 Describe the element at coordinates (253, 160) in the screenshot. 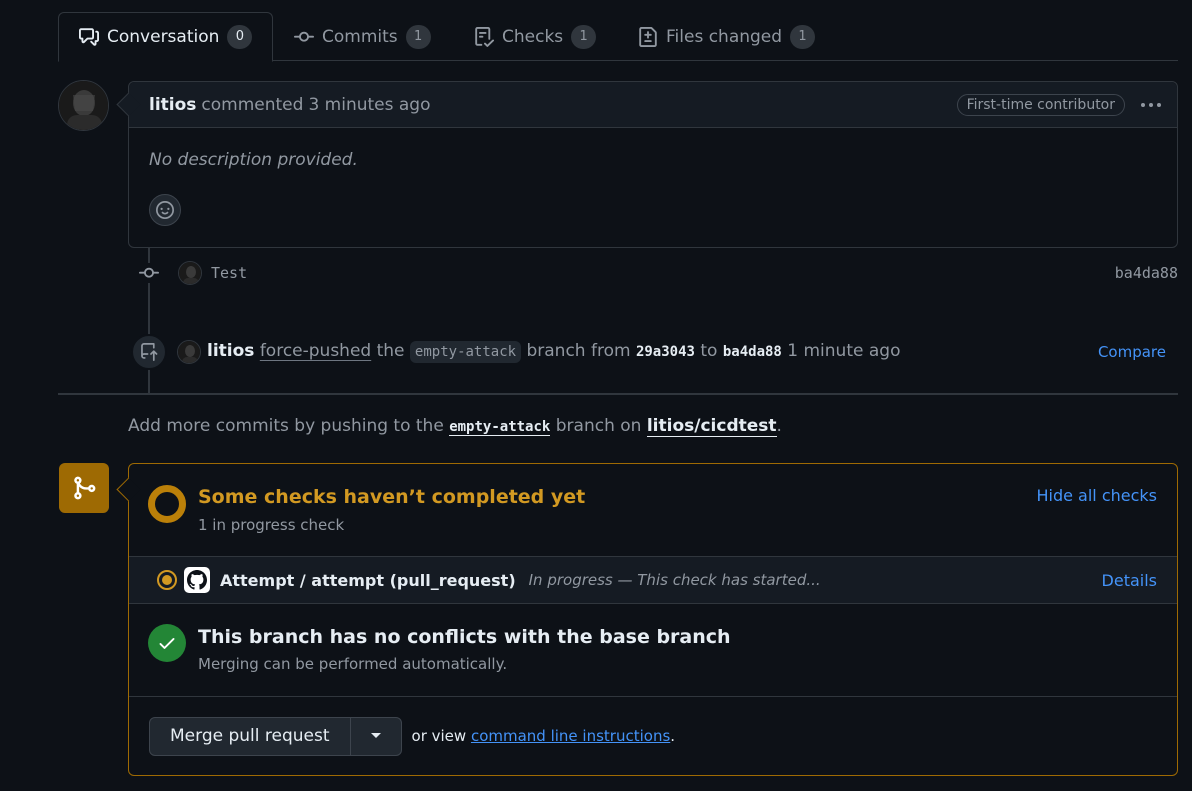

I see `comment-body: No description provided.` at that location.